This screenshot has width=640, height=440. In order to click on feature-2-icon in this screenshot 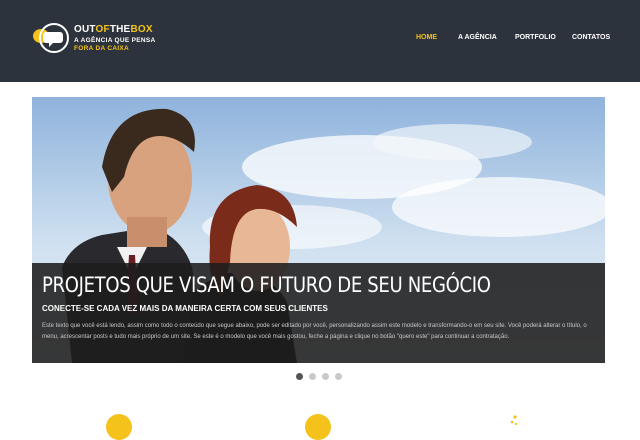, I will do `click(318, 427)`.